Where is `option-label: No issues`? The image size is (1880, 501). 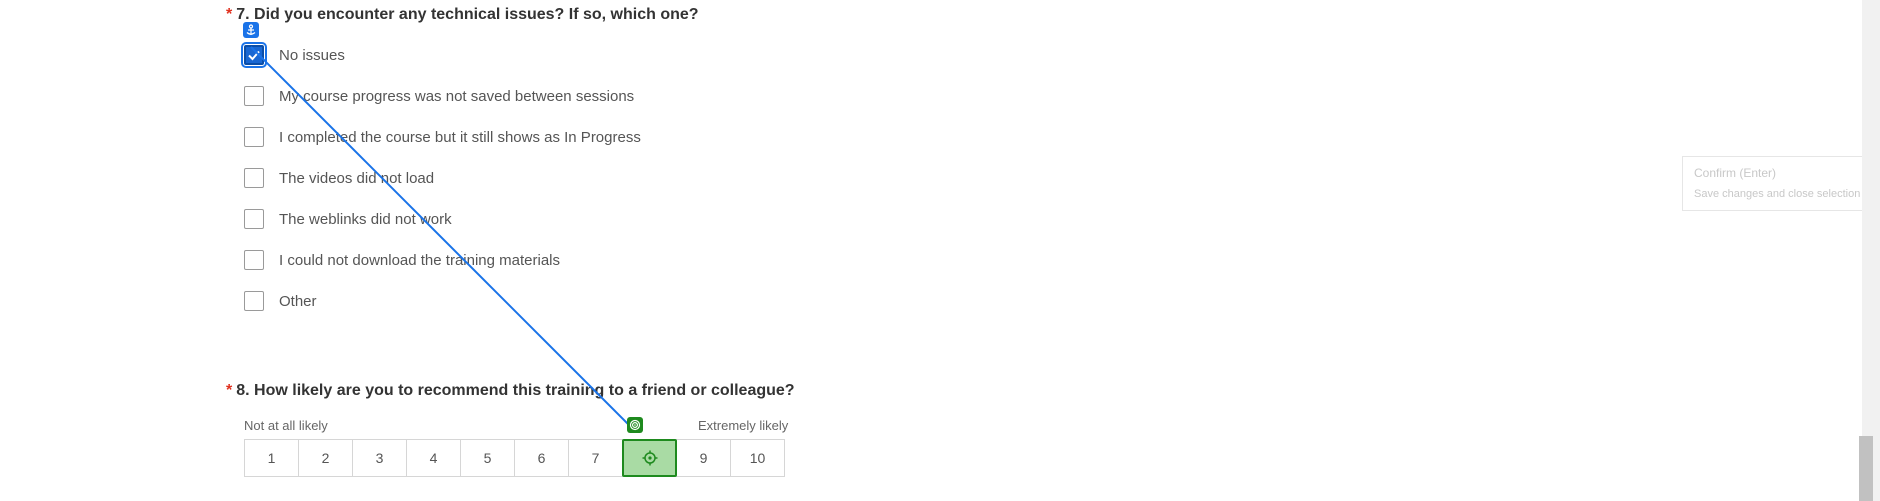 option-label: No issues is located at coordinates (312, 55).